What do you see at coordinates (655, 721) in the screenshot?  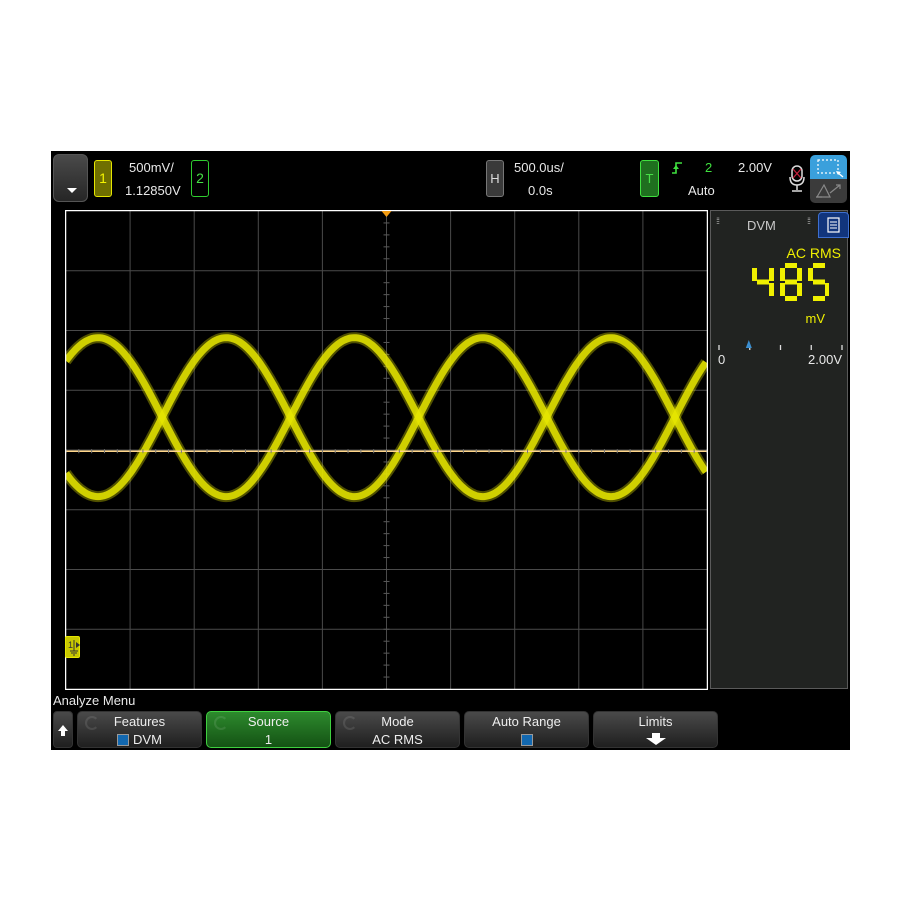 I see `softkey-label: Limits` at bounding box center [655, 721].